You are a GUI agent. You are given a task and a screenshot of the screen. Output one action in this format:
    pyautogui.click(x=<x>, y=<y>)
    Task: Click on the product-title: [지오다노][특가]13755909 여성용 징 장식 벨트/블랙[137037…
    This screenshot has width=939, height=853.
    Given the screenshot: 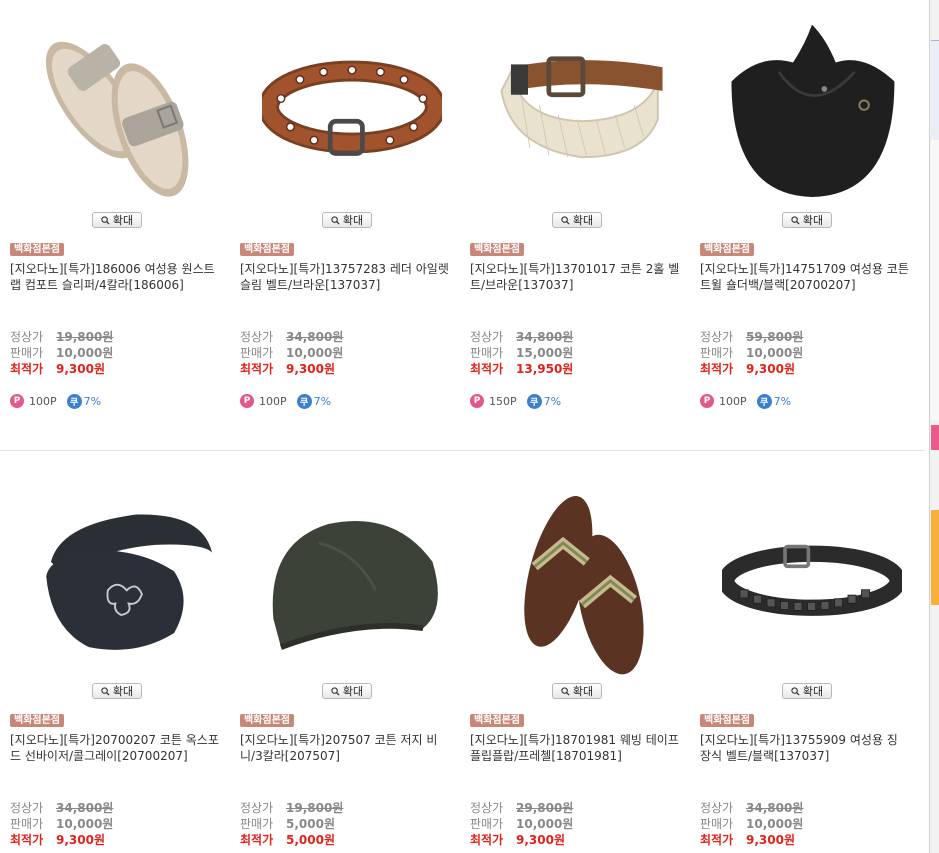 What is the action you would take?
    pyautogui.click(x=805, y=748)
    